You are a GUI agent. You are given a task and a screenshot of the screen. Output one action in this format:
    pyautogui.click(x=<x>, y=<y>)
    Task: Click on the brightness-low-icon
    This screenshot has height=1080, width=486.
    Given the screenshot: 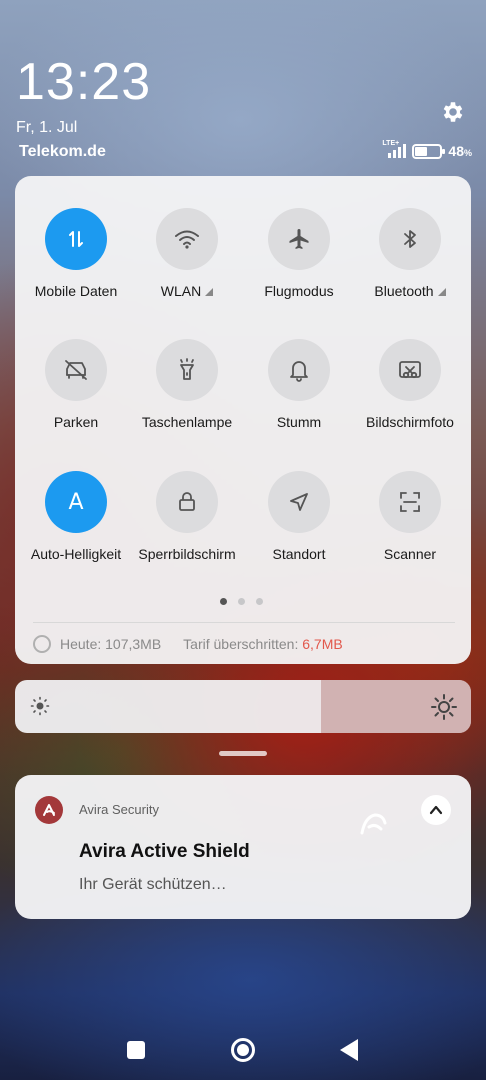 What is the action you would take?
    pyautogui.click(x=40, y=706)
    